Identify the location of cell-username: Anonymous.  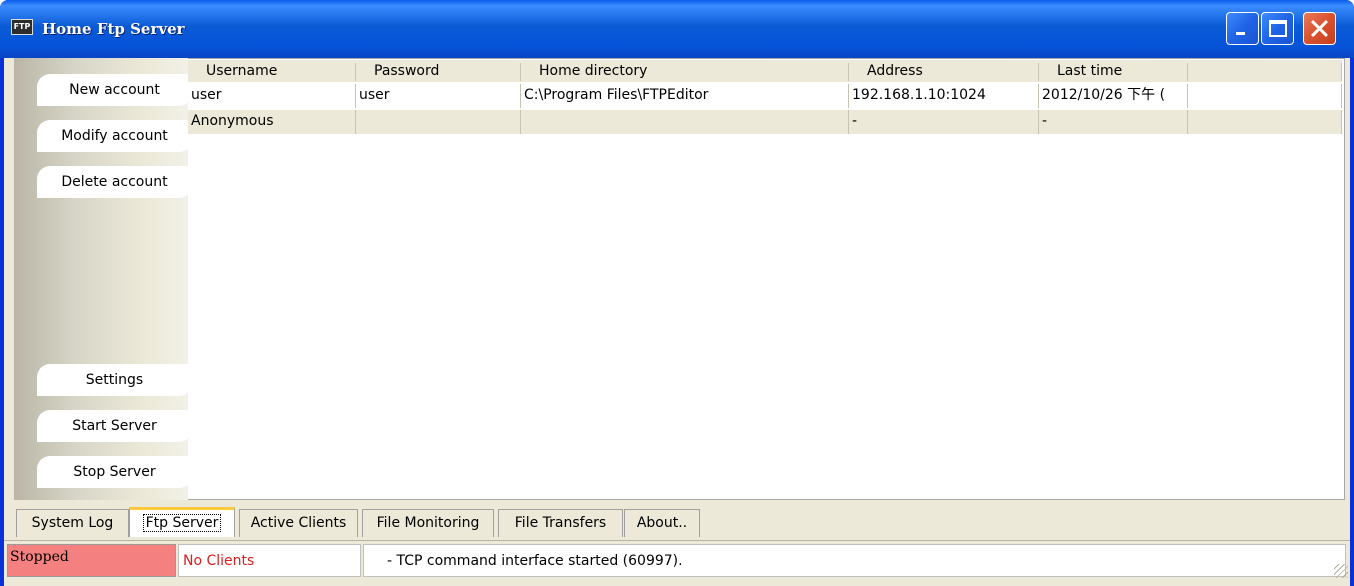
(272, 122).